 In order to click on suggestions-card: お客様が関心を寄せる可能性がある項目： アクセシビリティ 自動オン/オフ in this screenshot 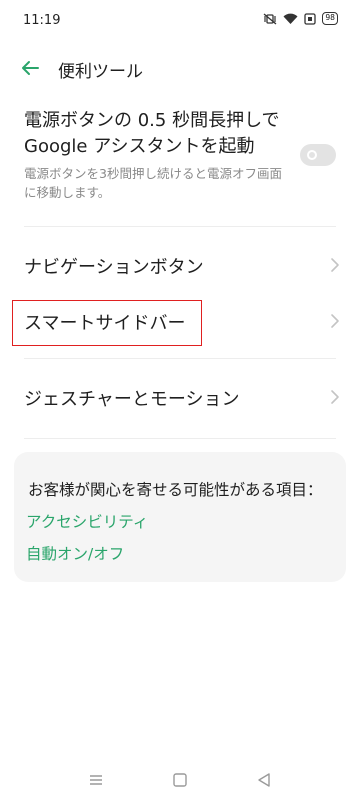, I will do `click(180, 517)`.